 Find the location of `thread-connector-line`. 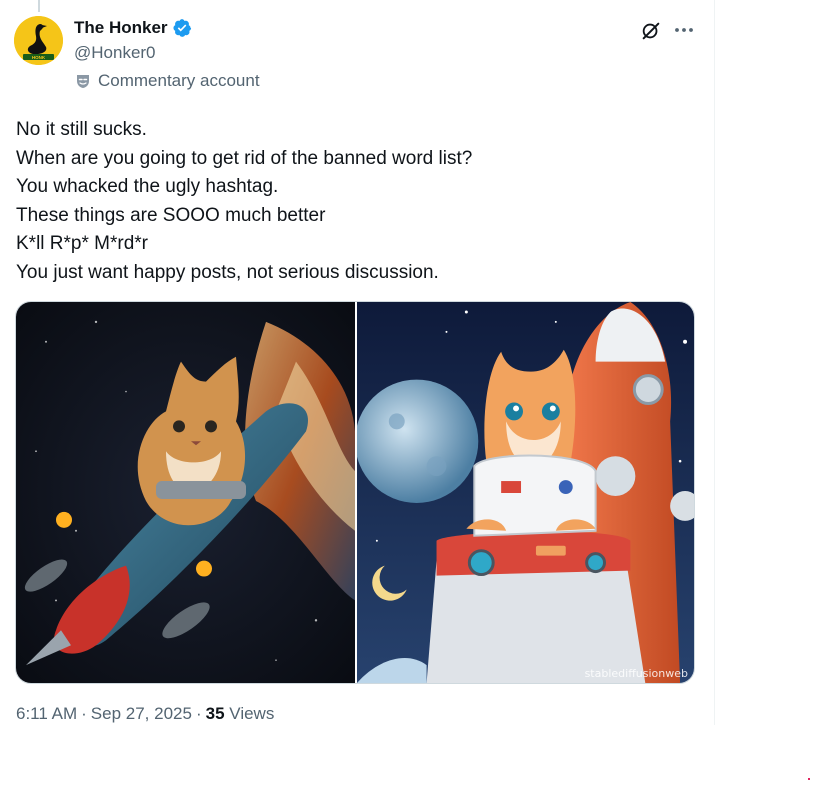

thread-connector-line is located at coordinates (39, 6).